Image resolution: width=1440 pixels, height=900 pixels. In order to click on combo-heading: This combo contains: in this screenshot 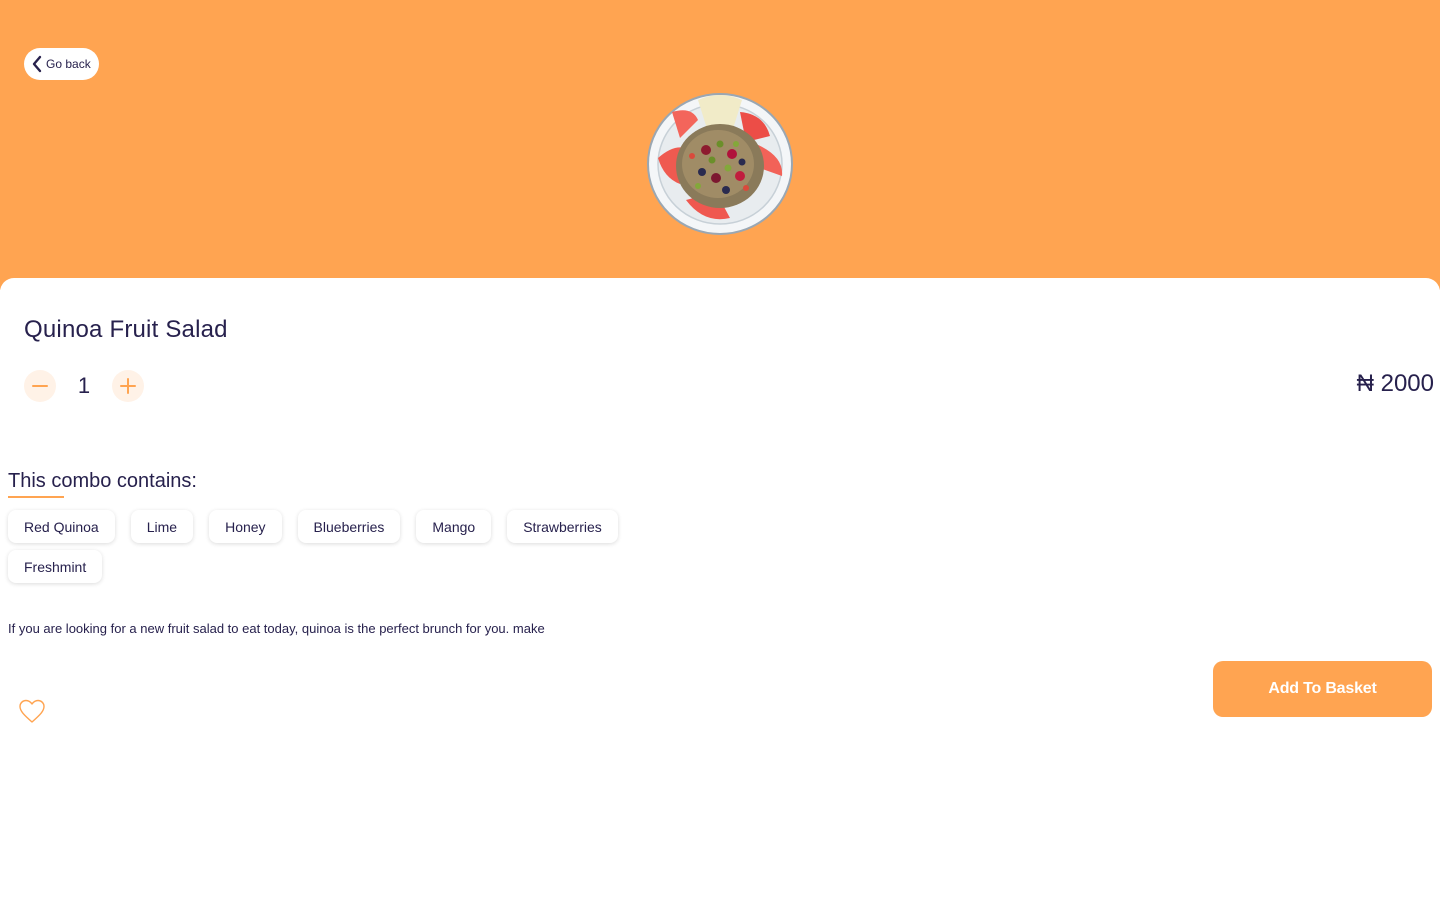, I will do `click(102, 481)`.